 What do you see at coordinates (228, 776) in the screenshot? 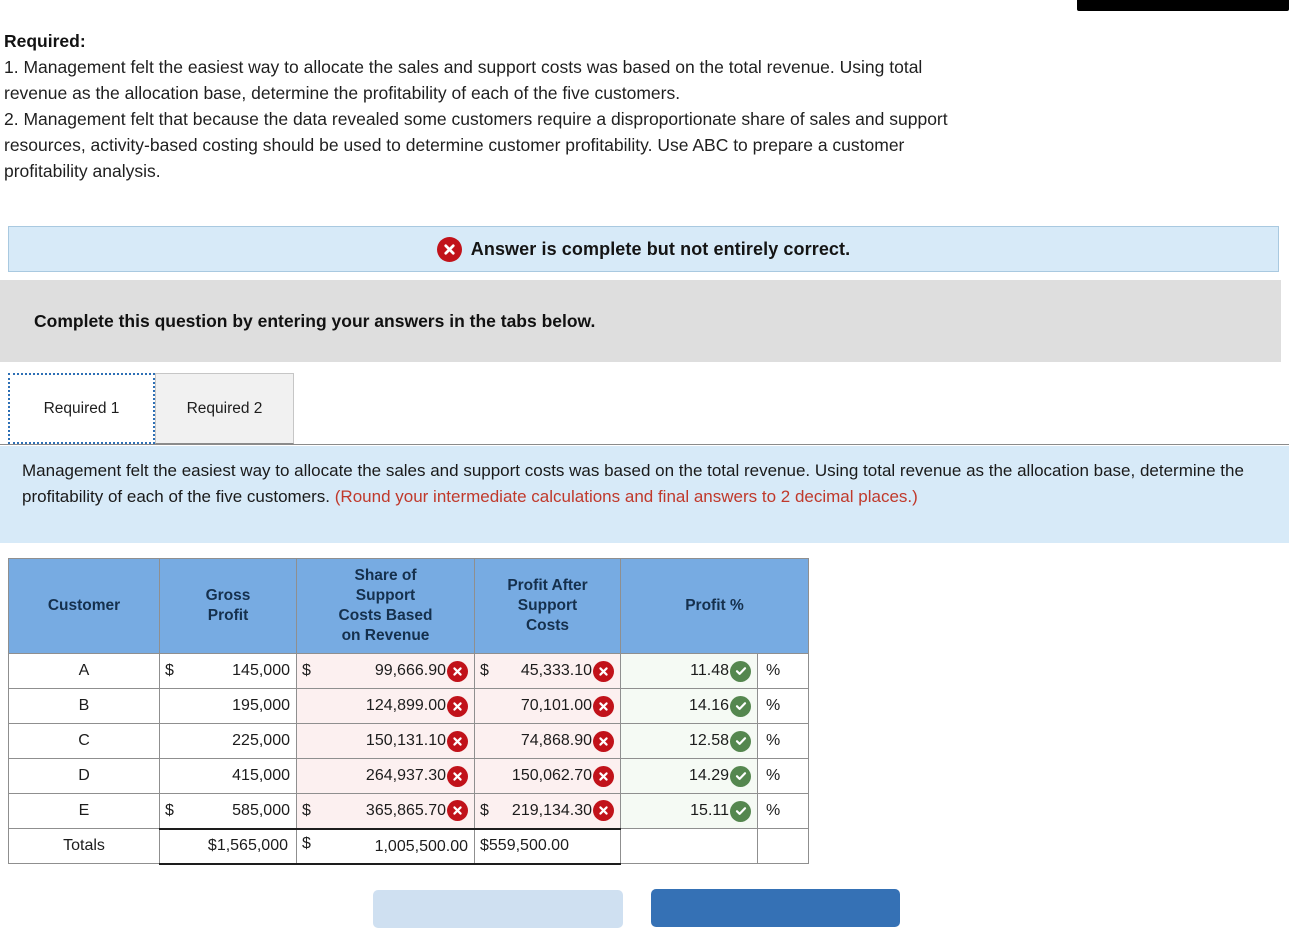
I see `cell-gross-profit: 415,000` at bounding box center [228, 776].